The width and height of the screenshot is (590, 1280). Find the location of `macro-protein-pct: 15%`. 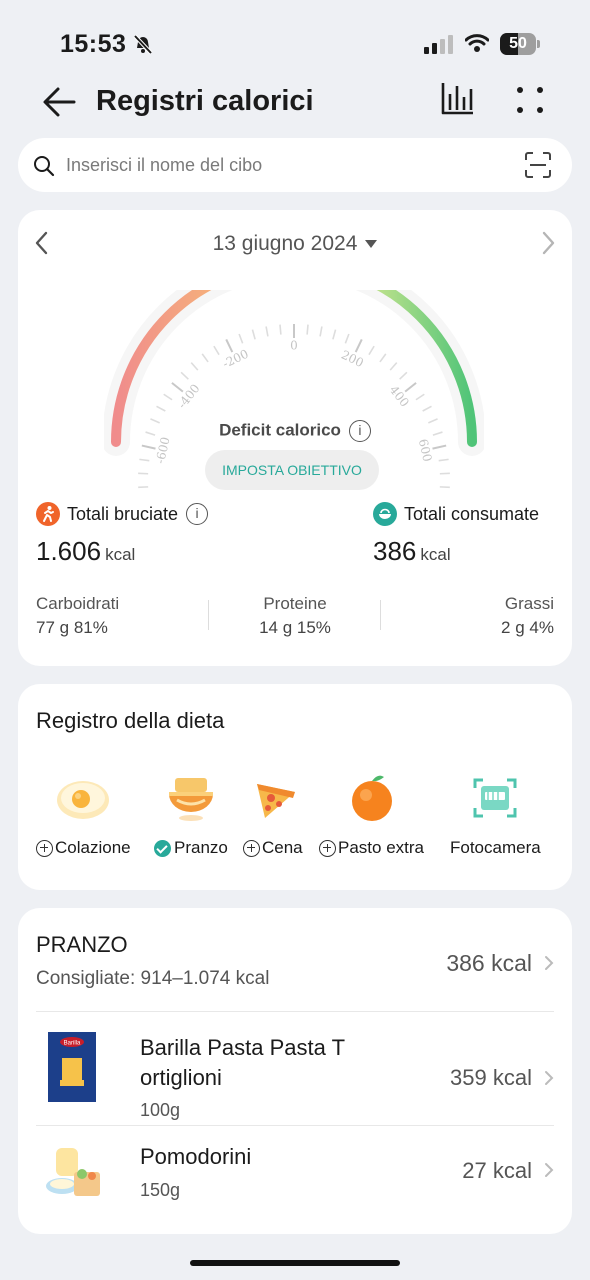

macro-protein-pct: 15% is located at coordinates (313, 627).